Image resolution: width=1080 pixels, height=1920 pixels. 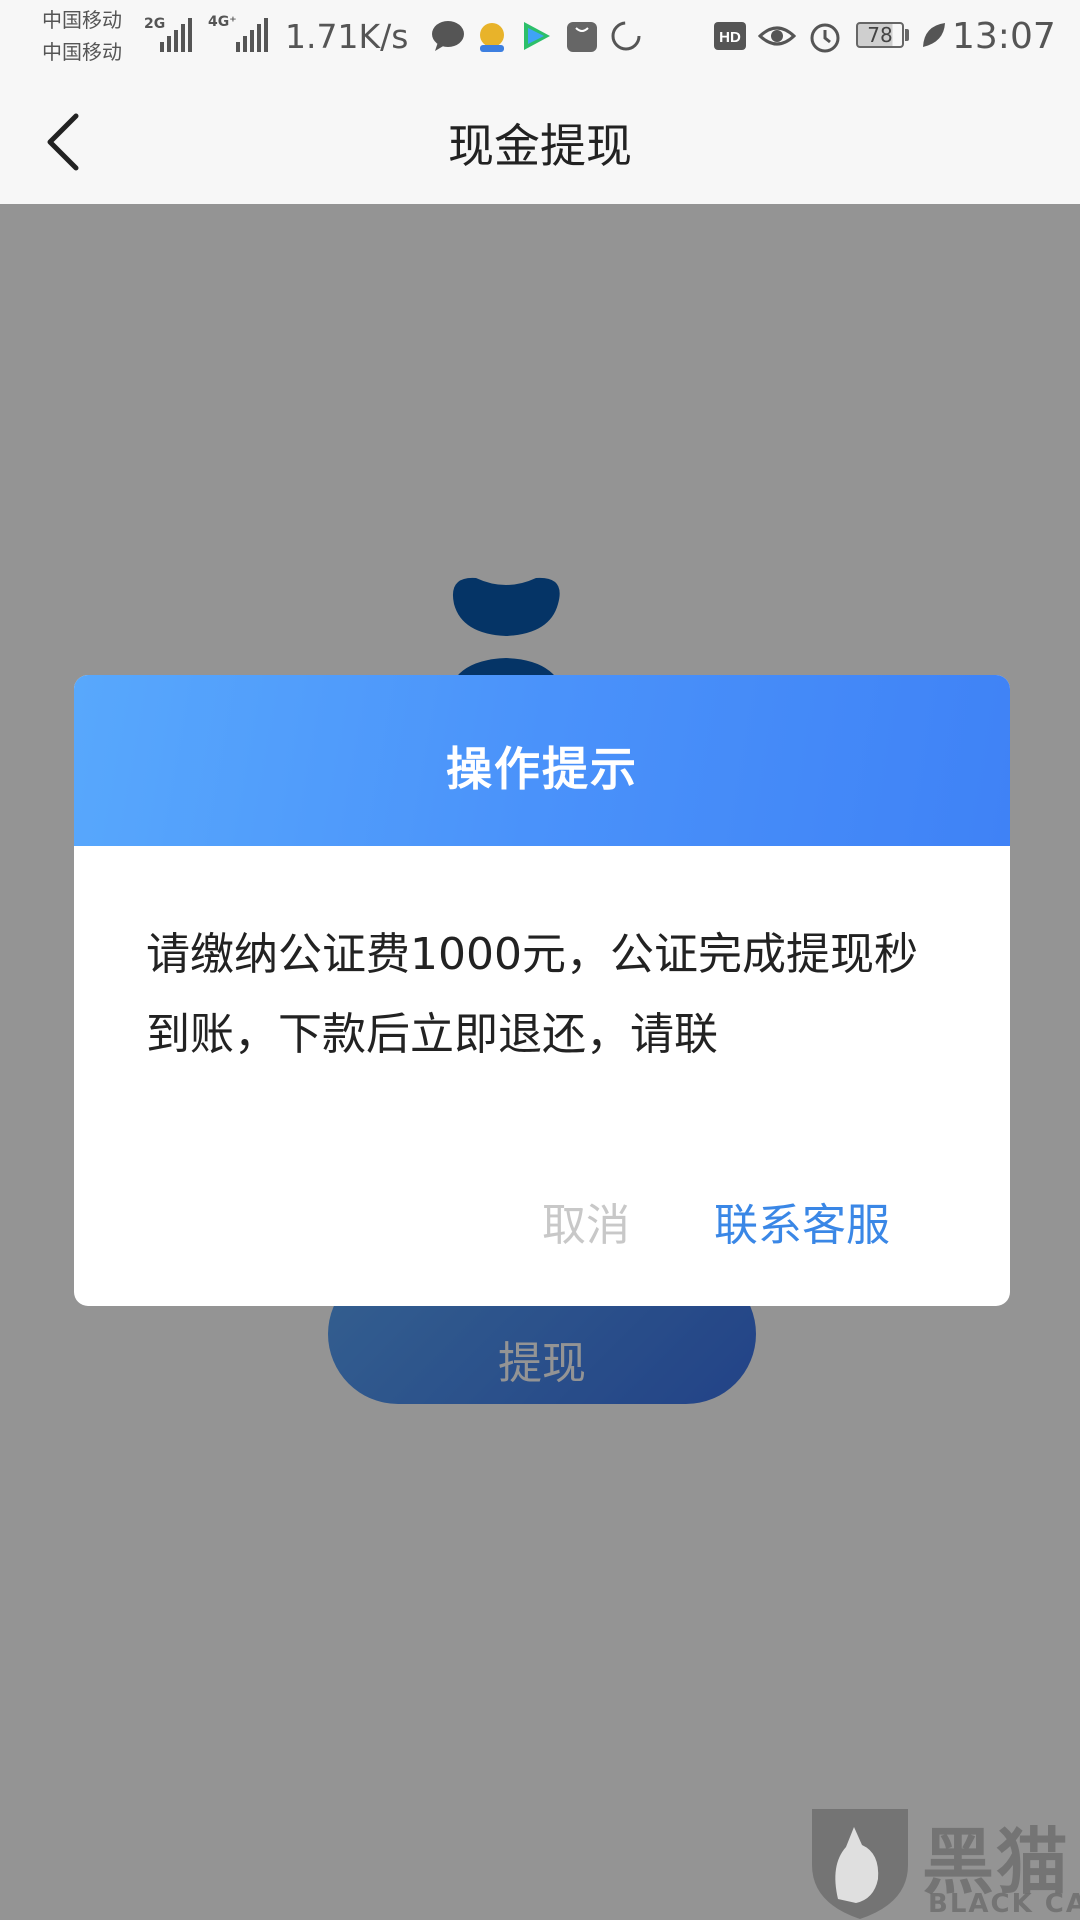 I want to click on hd-icon: HD, so click(x=730, y=36).